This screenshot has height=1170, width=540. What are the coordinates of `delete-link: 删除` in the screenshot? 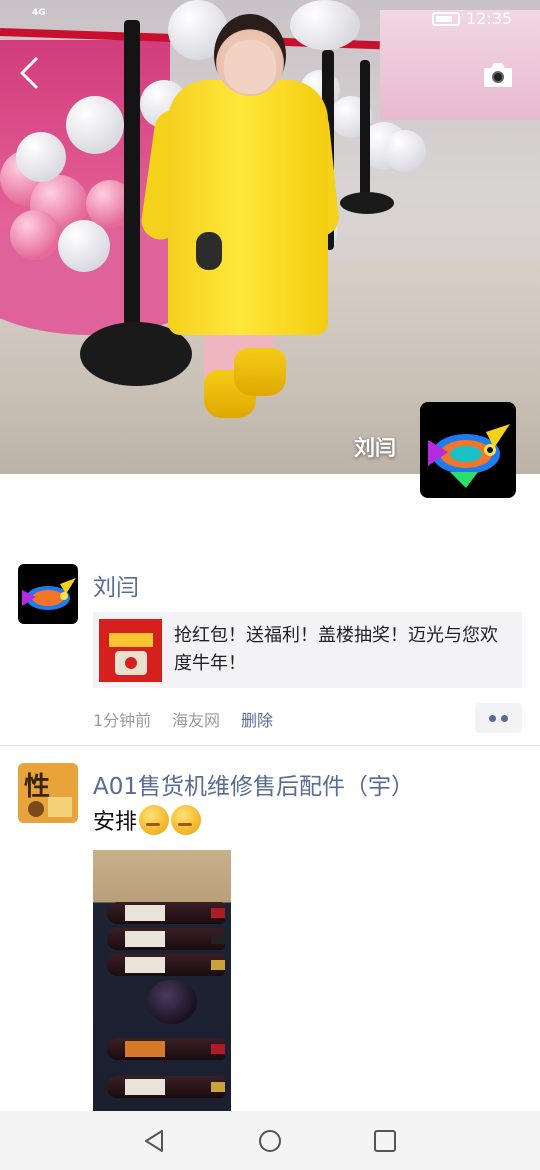 It's located at (257, 719).